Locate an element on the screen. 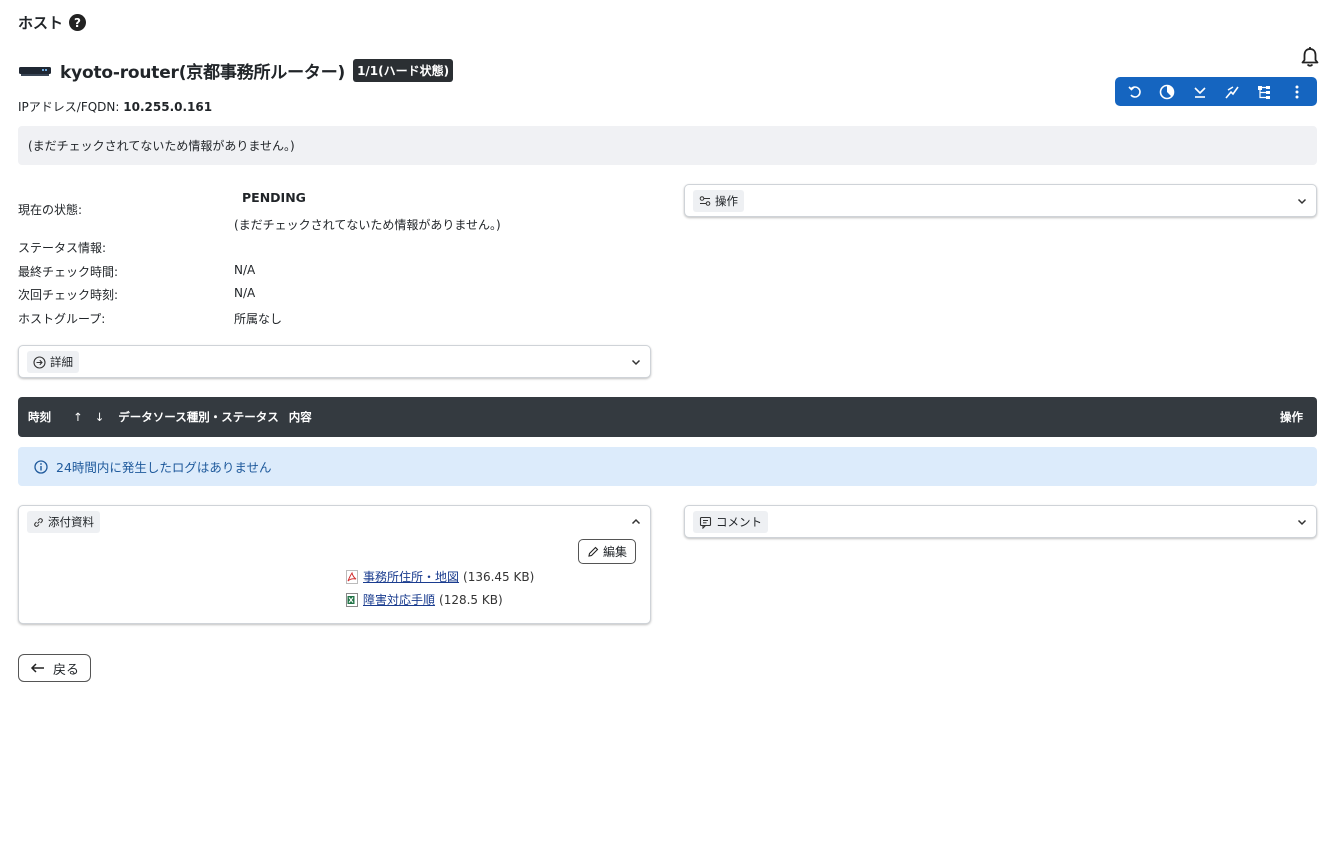  log-table-header: 時刻 ↑ ↓ データソース種別・ステータス 内容 操作 is located at coordinates (667, 417).